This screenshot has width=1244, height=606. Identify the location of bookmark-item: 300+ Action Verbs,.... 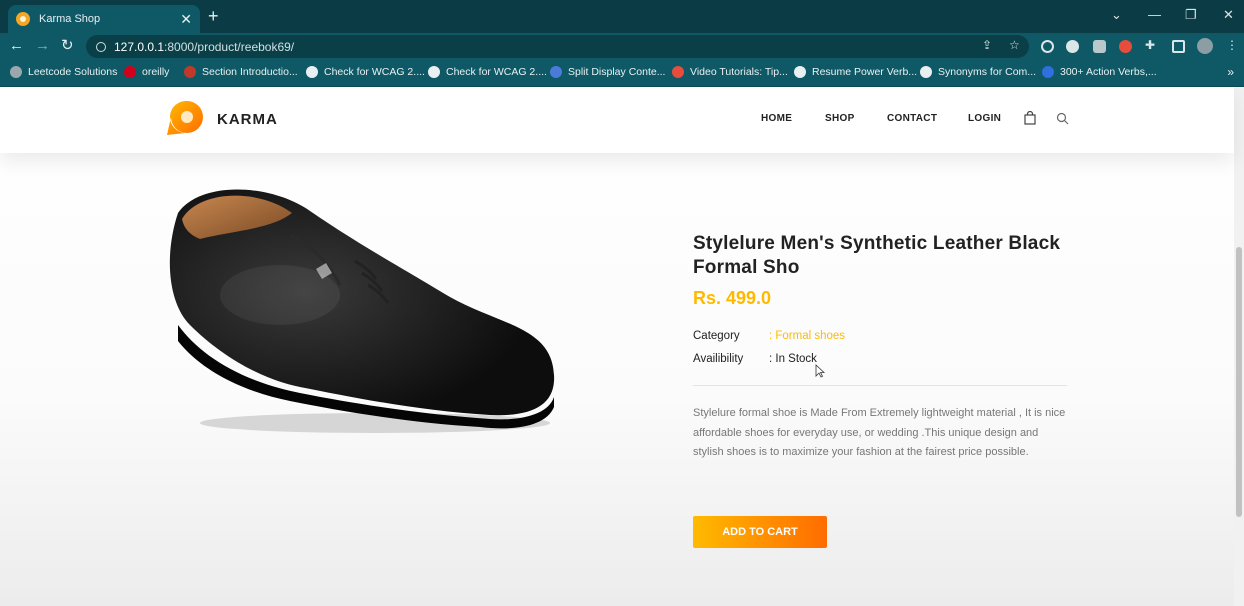
(1099, 72).